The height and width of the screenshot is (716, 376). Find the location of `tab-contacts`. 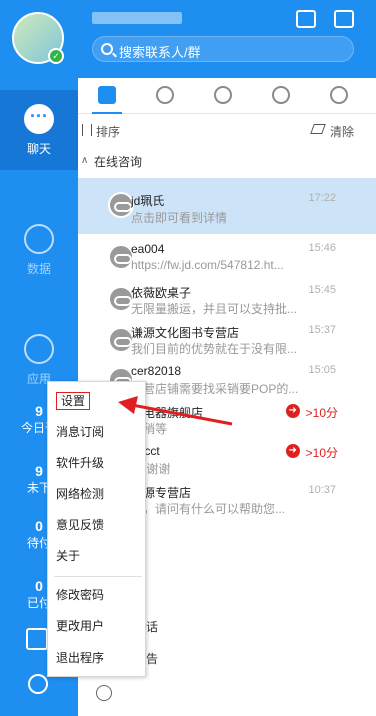

tab-contacts is located at coordinates (223, 96).